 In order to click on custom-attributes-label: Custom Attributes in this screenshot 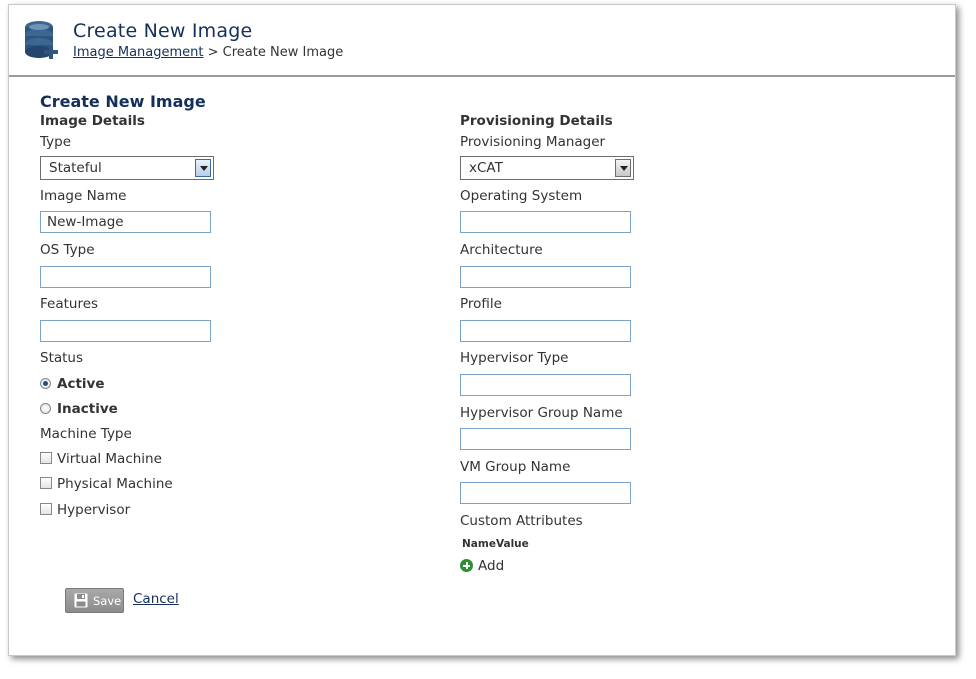, I will do `click(521, 521)`.